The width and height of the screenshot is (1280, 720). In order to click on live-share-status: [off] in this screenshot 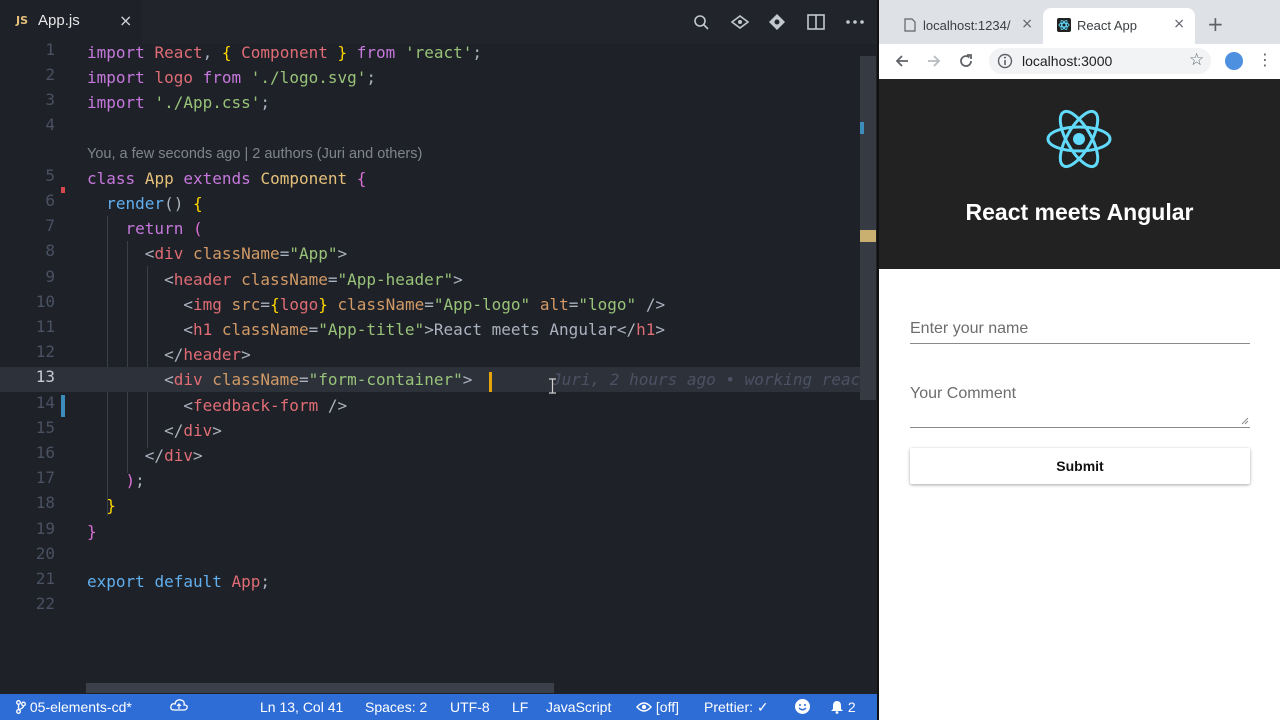, I will do `click(657, 707)`.